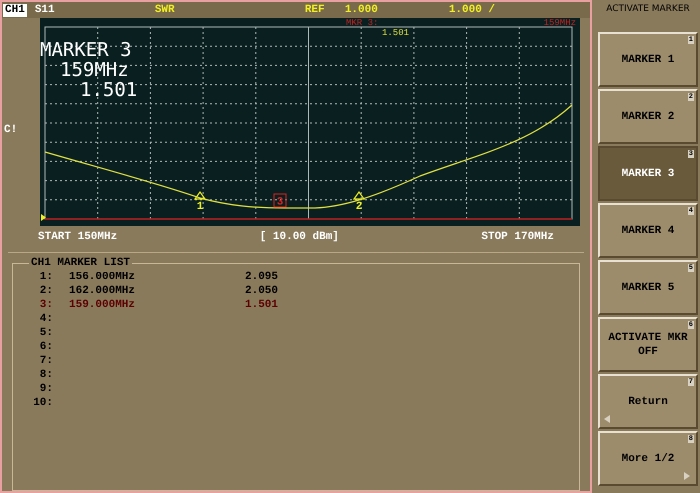  I want to click on stop-frequency: STOP 170MHz, so click(517, 237).